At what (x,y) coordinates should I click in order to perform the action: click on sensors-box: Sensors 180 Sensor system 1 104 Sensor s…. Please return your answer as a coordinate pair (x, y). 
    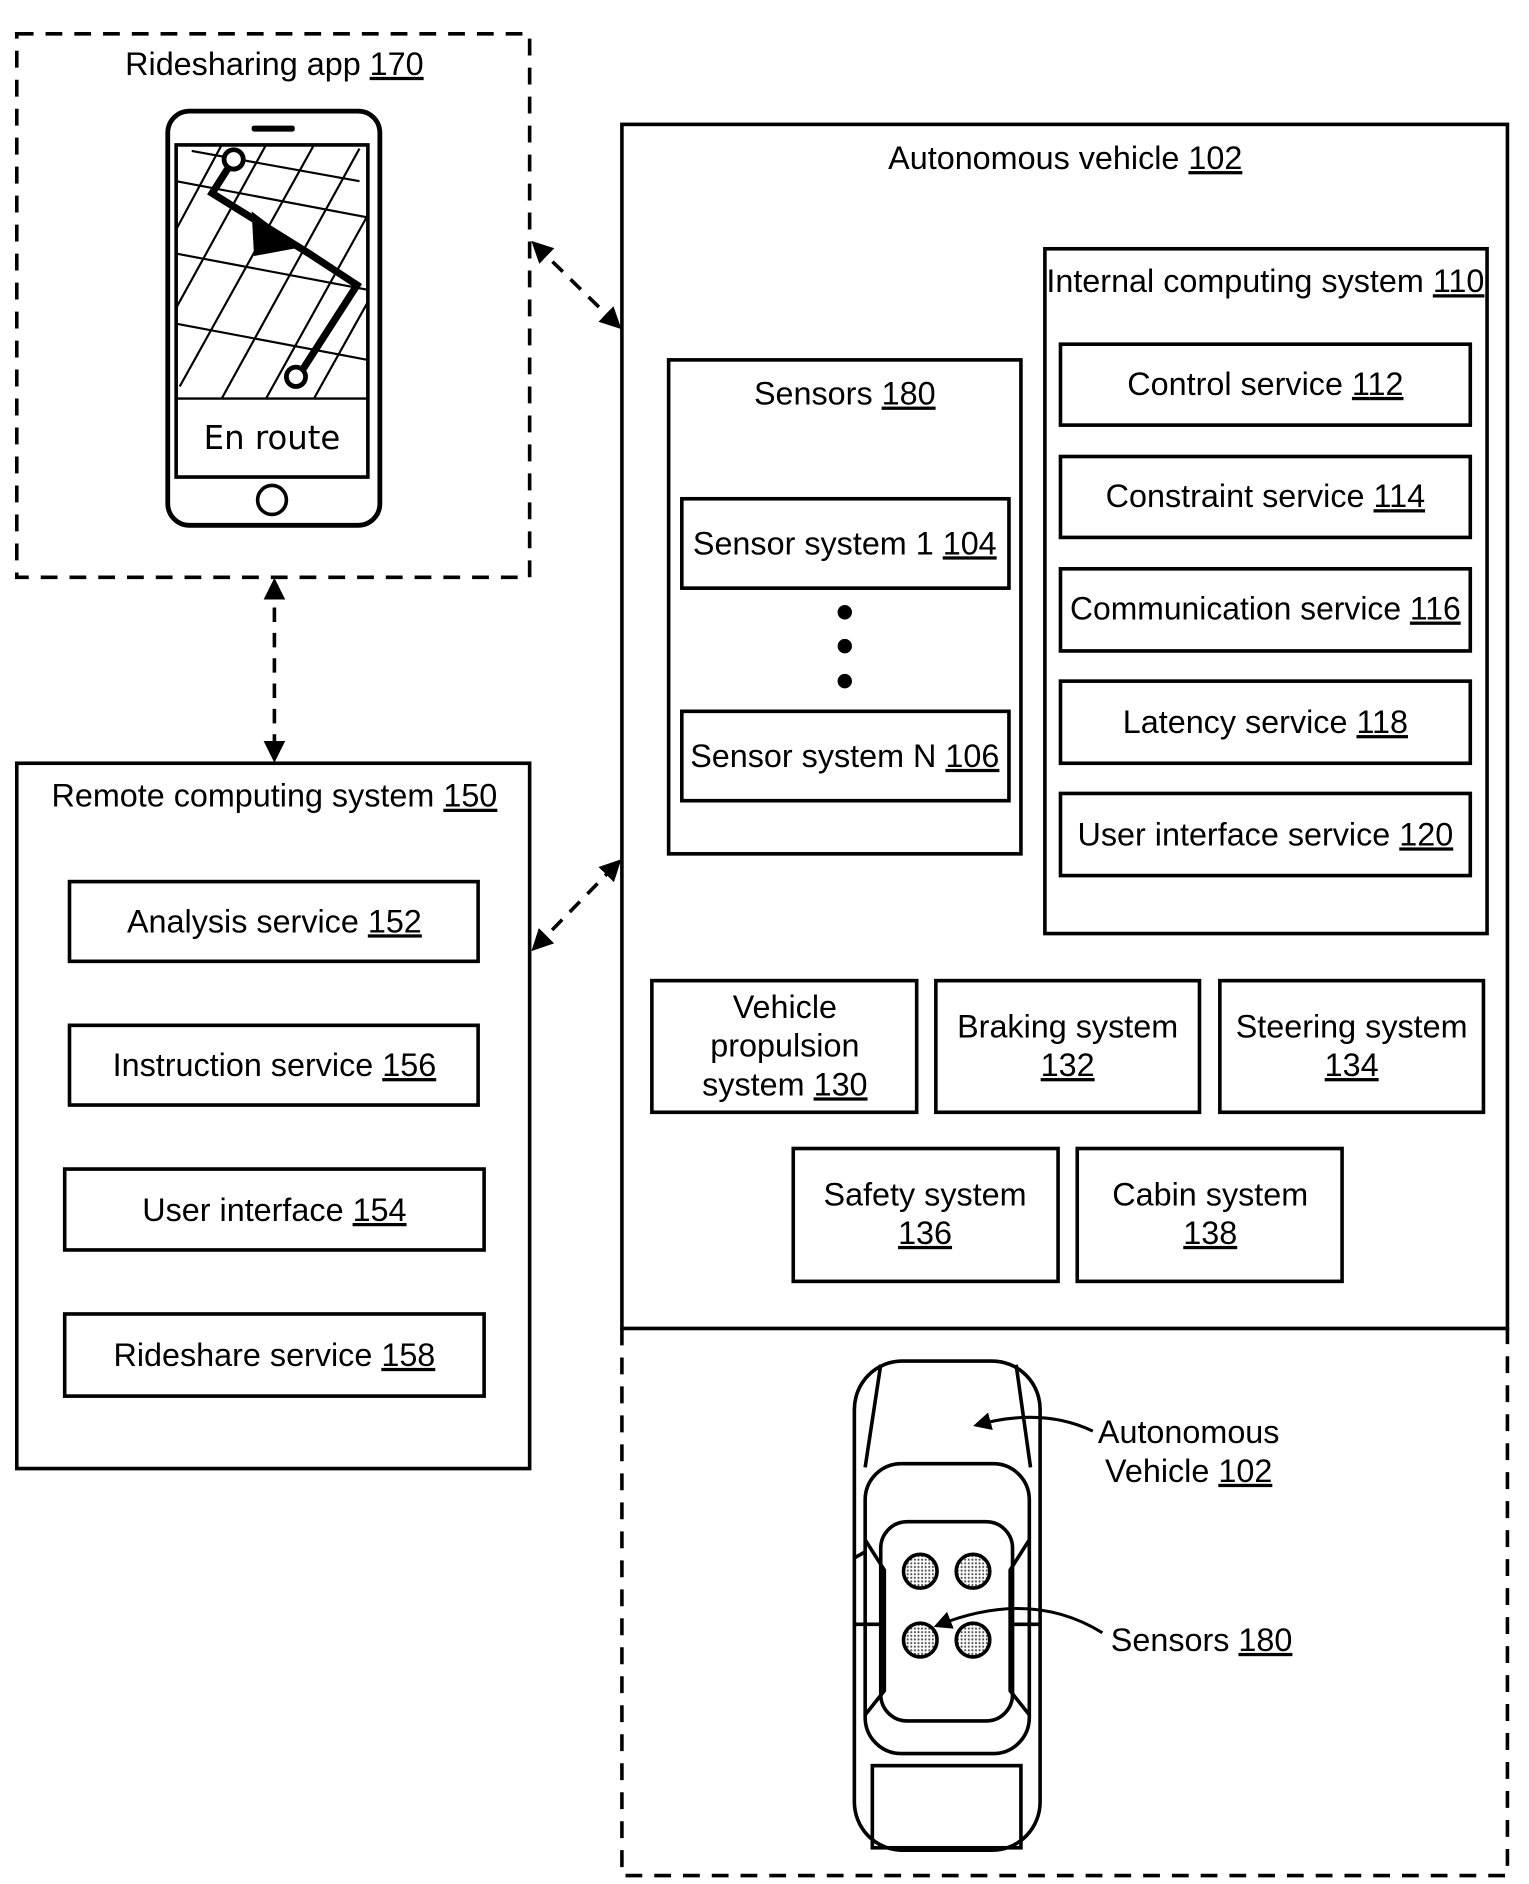
    Looking at the image, I should click on (844, 607).